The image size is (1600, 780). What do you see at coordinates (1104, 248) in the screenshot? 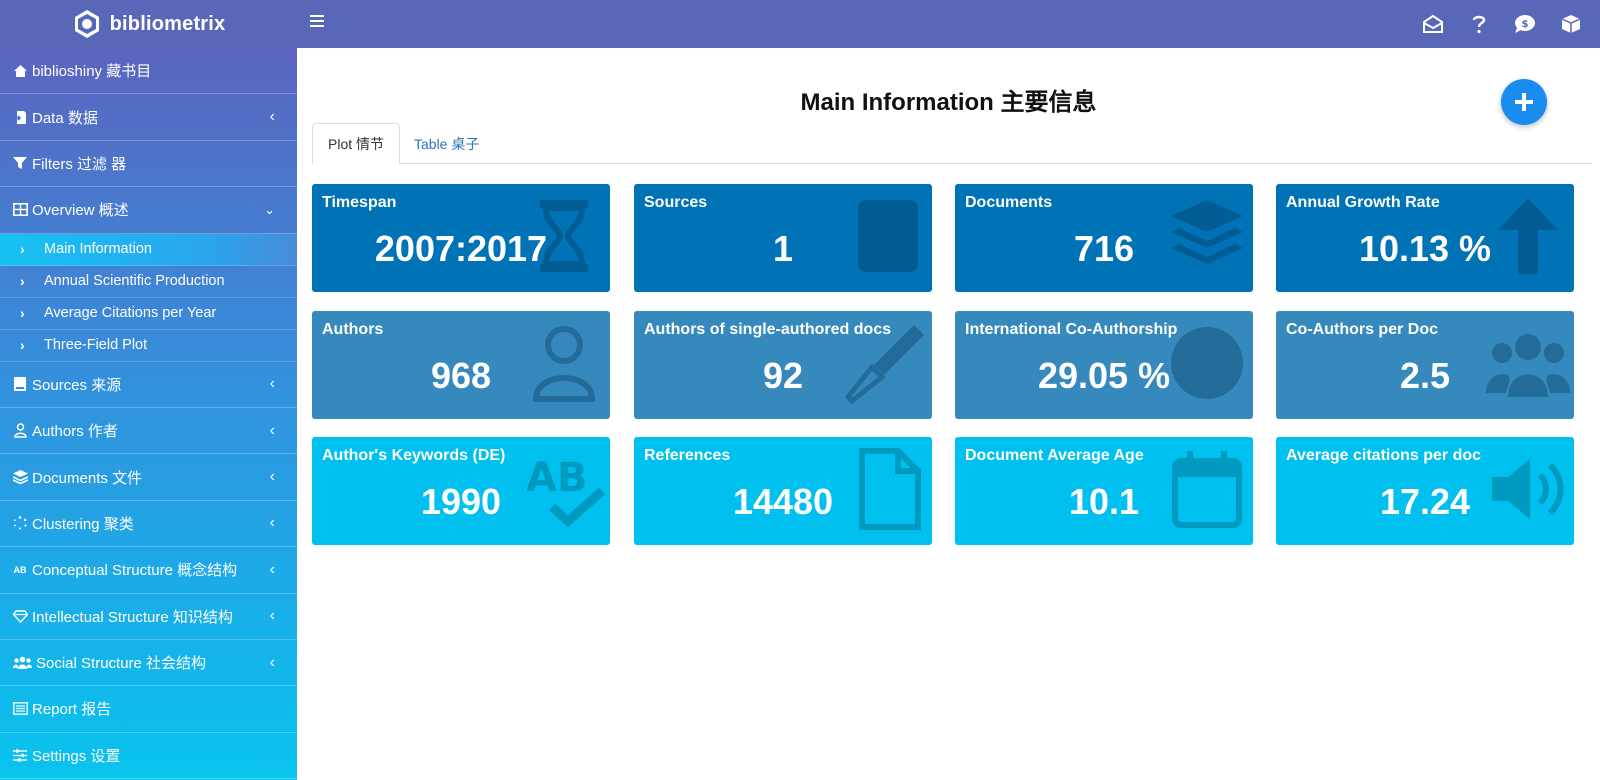
I see `stat-card-value: 716` at bounding box center [1104, 248].